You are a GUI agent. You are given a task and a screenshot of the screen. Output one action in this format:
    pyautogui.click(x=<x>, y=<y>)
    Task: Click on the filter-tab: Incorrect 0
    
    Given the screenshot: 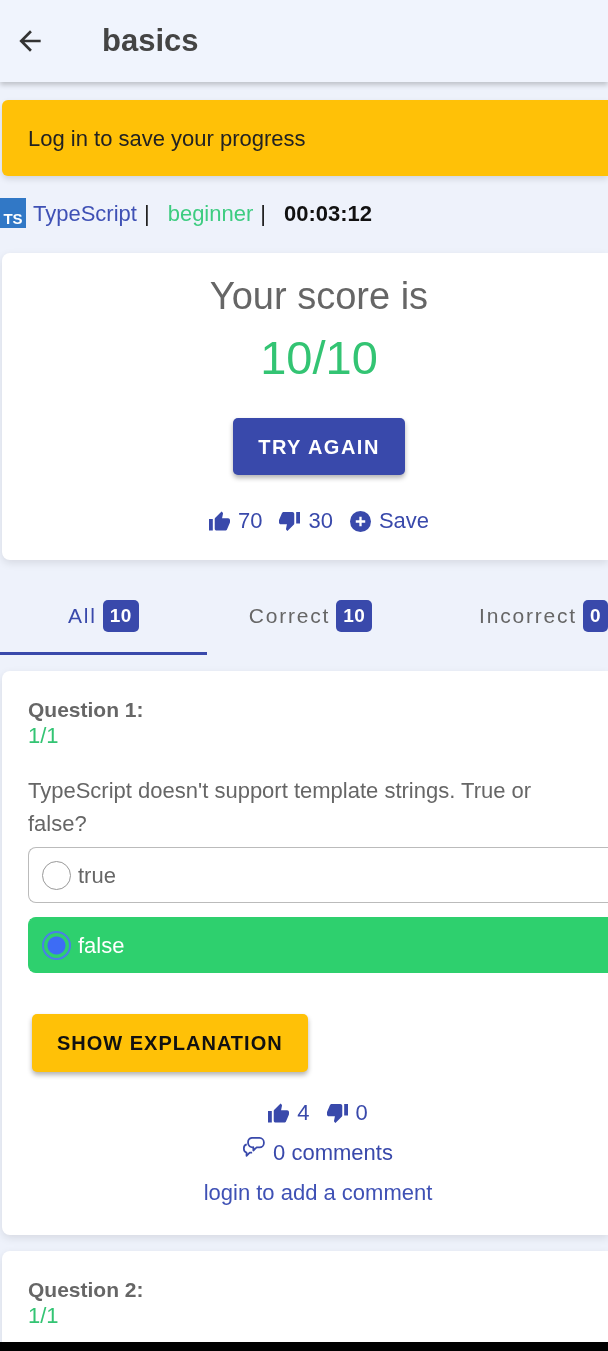 What is the action you would take?
    pyautogui.click(x=511, y=617)
    